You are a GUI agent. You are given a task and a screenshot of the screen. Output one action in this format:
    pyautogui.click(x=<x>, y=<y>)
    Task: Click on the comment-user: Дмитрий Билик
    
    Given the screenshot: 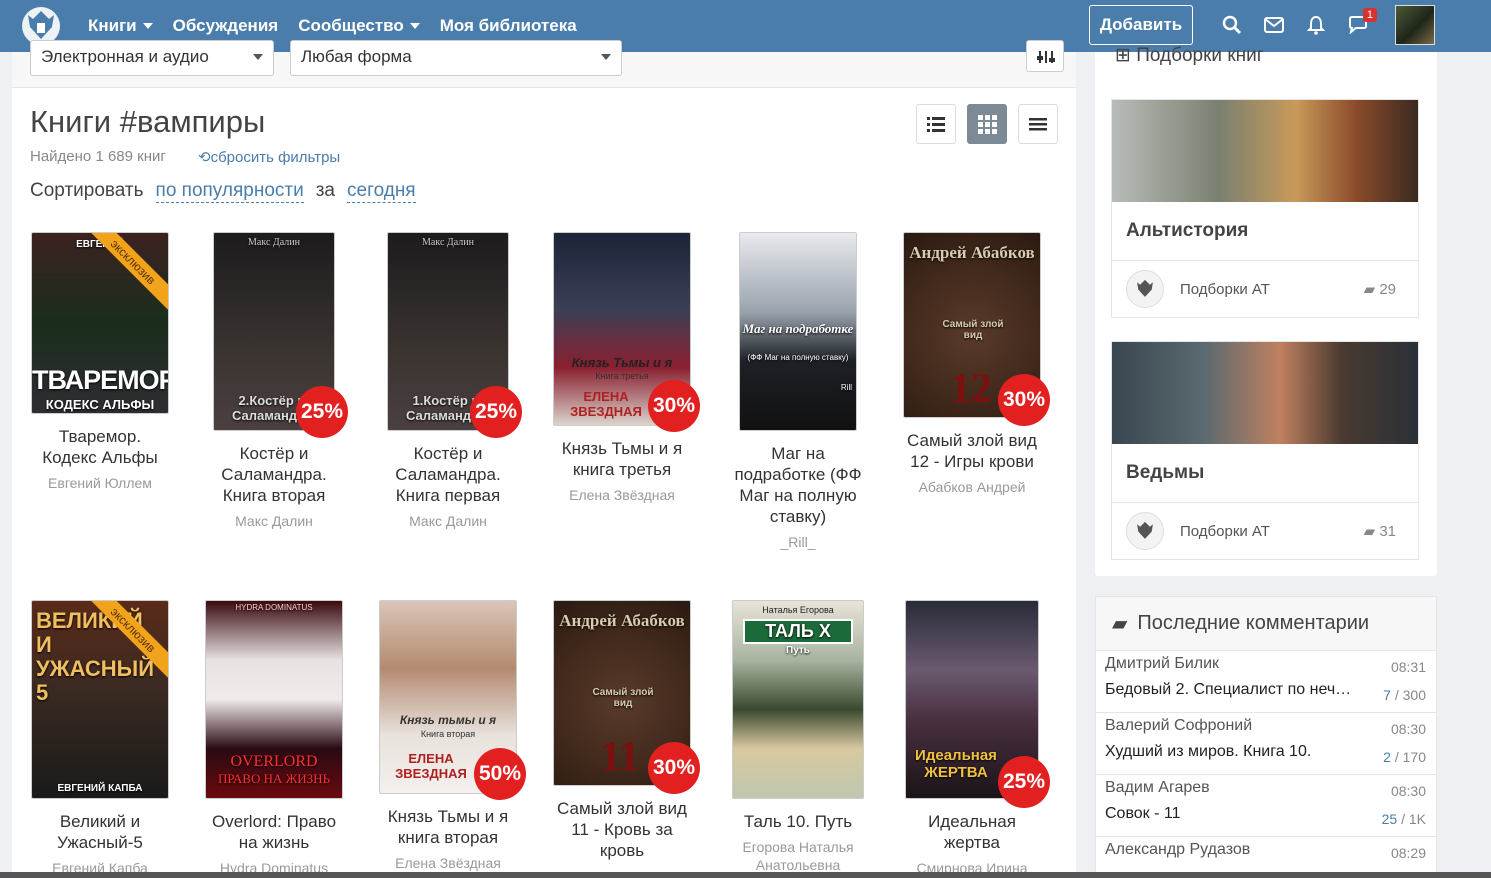 What is the action you would take?
    pyautogui.click(x=1266, y=664)
    